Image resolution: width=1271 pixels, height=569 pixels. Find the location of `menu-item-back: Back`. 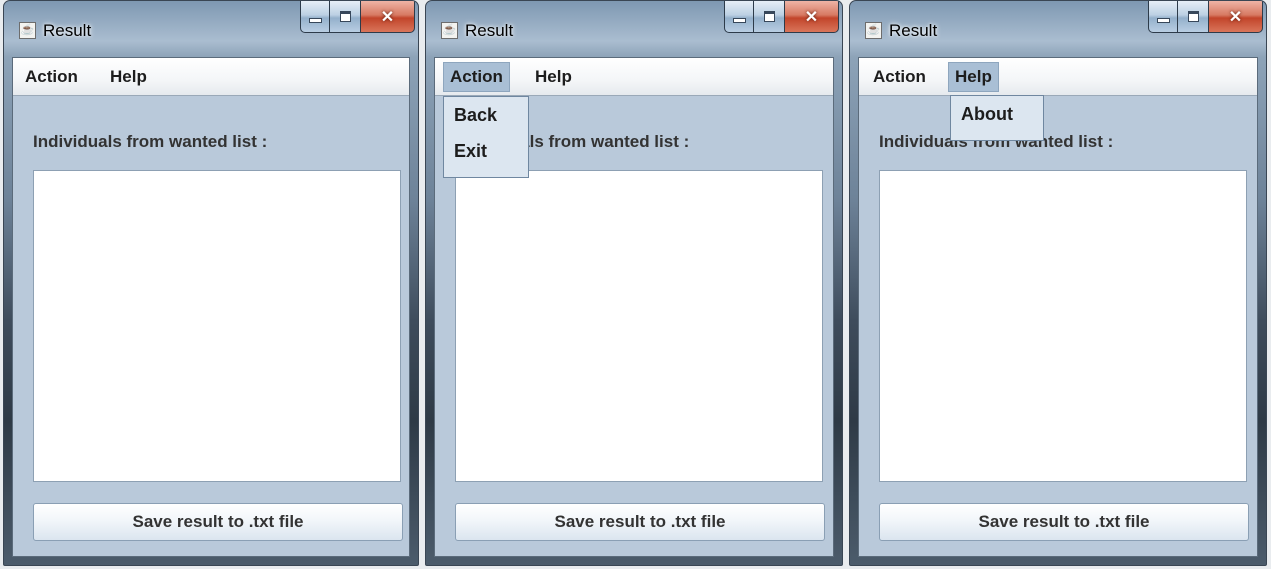

menu-item-back: Back is located at coordinates (486, 119).